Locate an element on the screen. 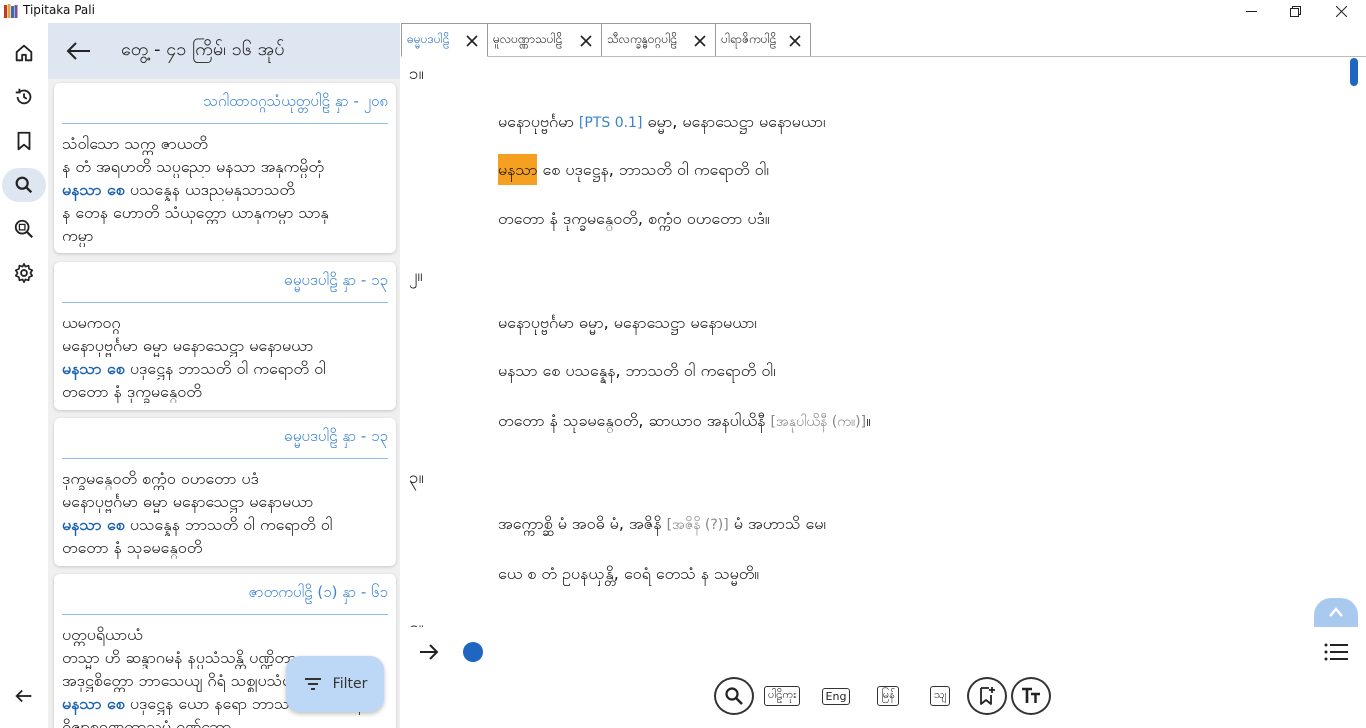  abbreviation-button: သျ is located at coordinates (940, 696).